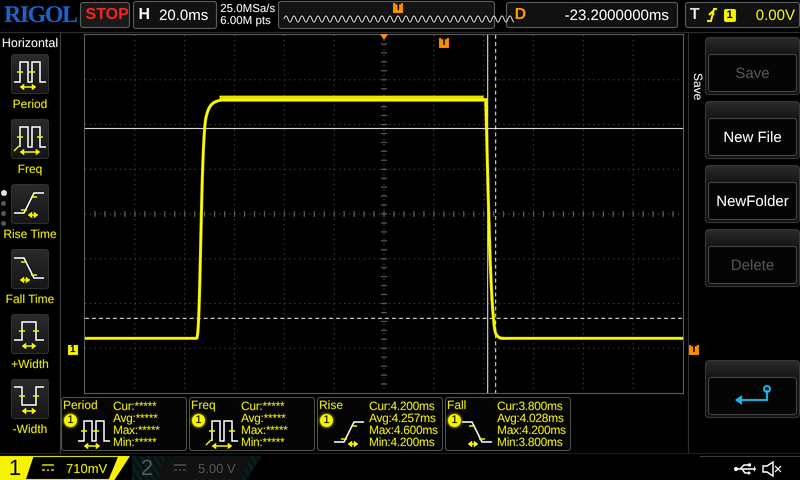 The image size is (800, 480). I want to click on trigger-source-badge: 1, so click(730, 15).